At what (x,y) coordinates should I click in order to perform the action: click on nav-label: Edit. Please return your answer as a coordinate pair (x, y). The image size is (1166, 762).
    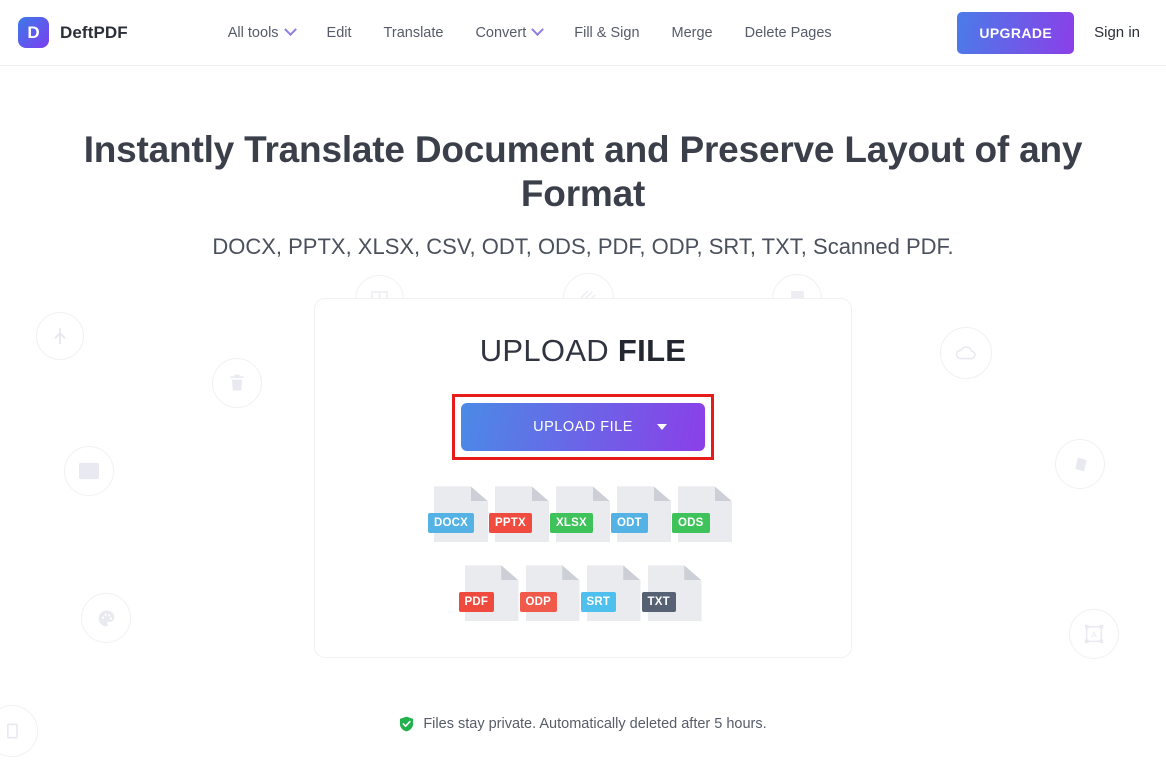
    Looking at the image, I should click on (339, 32).